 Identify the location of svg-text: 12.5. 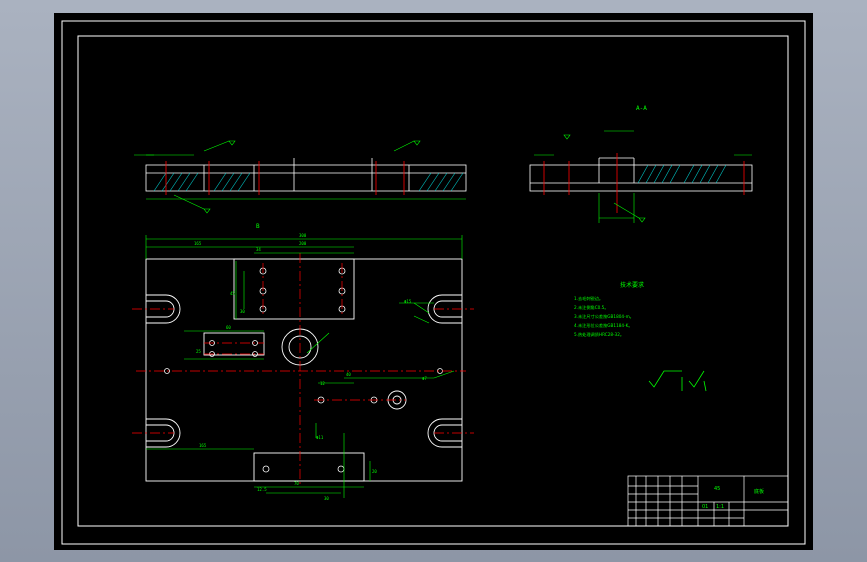
(262, 489).